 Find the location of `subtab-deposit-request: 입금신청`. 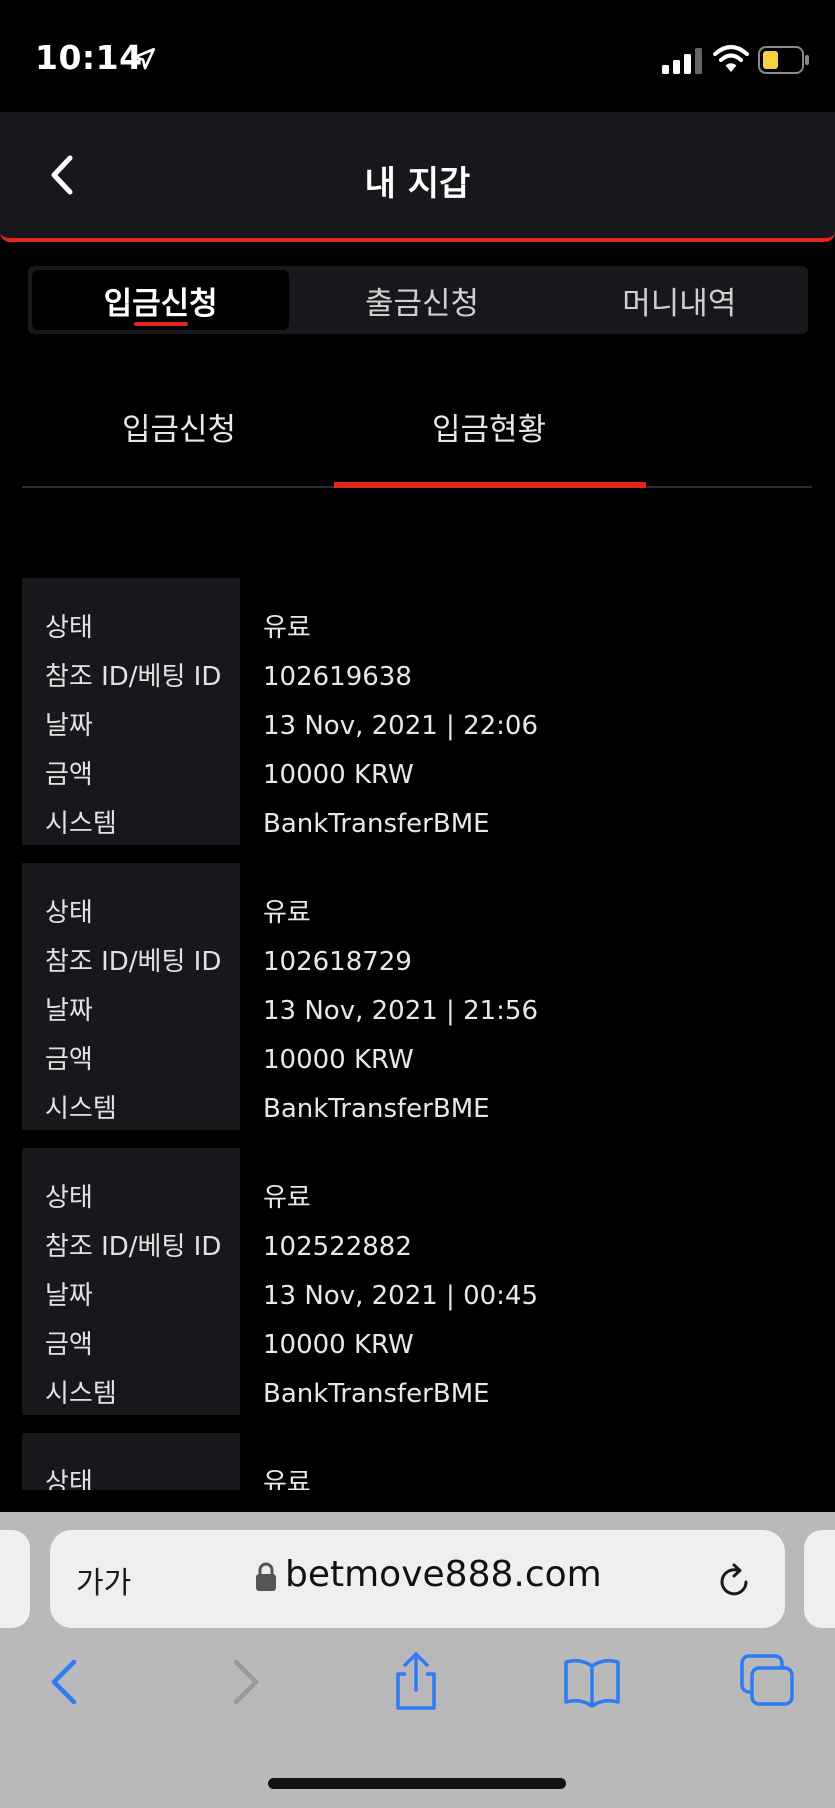

subtab-deposit-request: 입금신청 is located at coordinates (179, 426).